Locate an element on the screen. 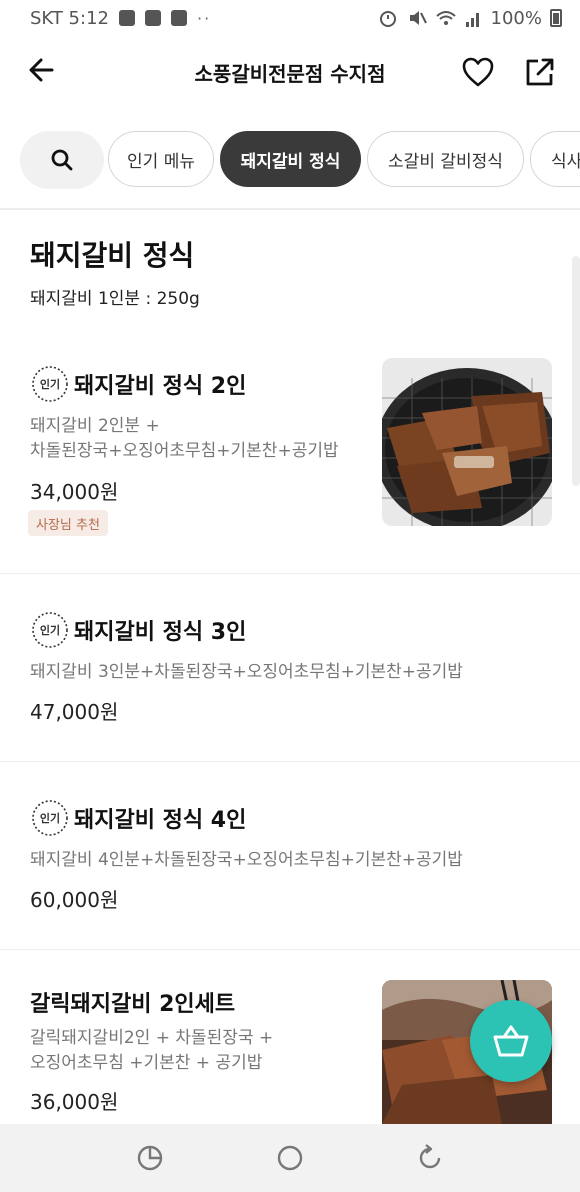 The width and height of the screenshot is (580, 1192). home-button is located at coordinates (290, 1158).